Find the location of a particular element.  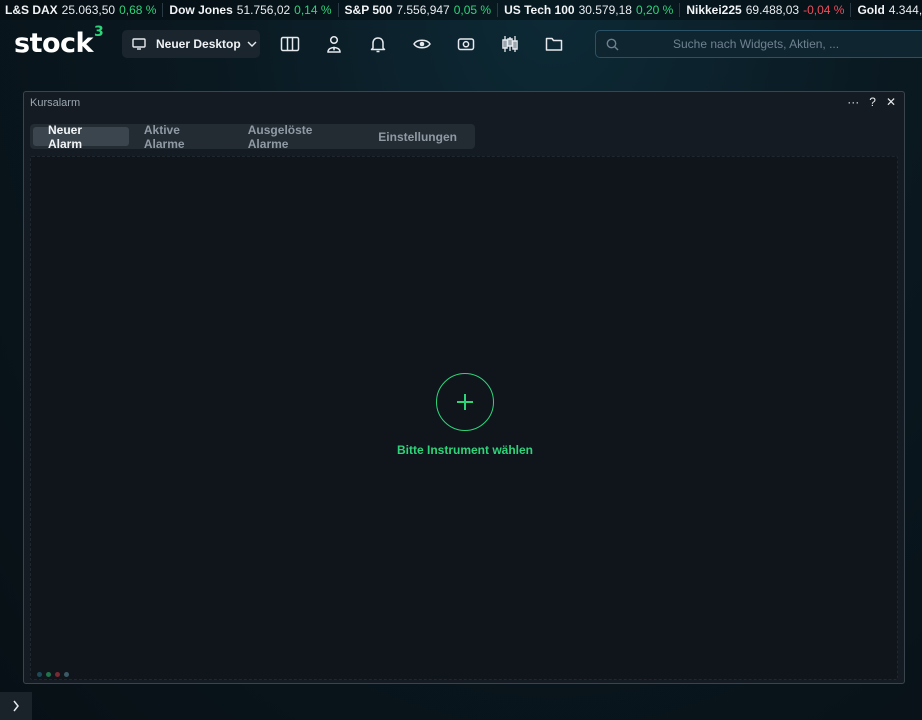

add-instrument-button is located at coordinates (465, 402).